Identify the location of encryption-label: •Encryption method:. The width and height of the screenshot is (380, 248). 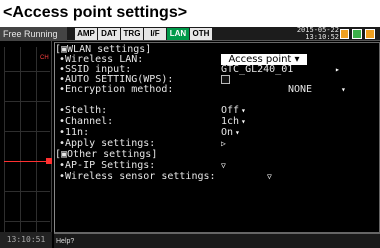
(116, 89).